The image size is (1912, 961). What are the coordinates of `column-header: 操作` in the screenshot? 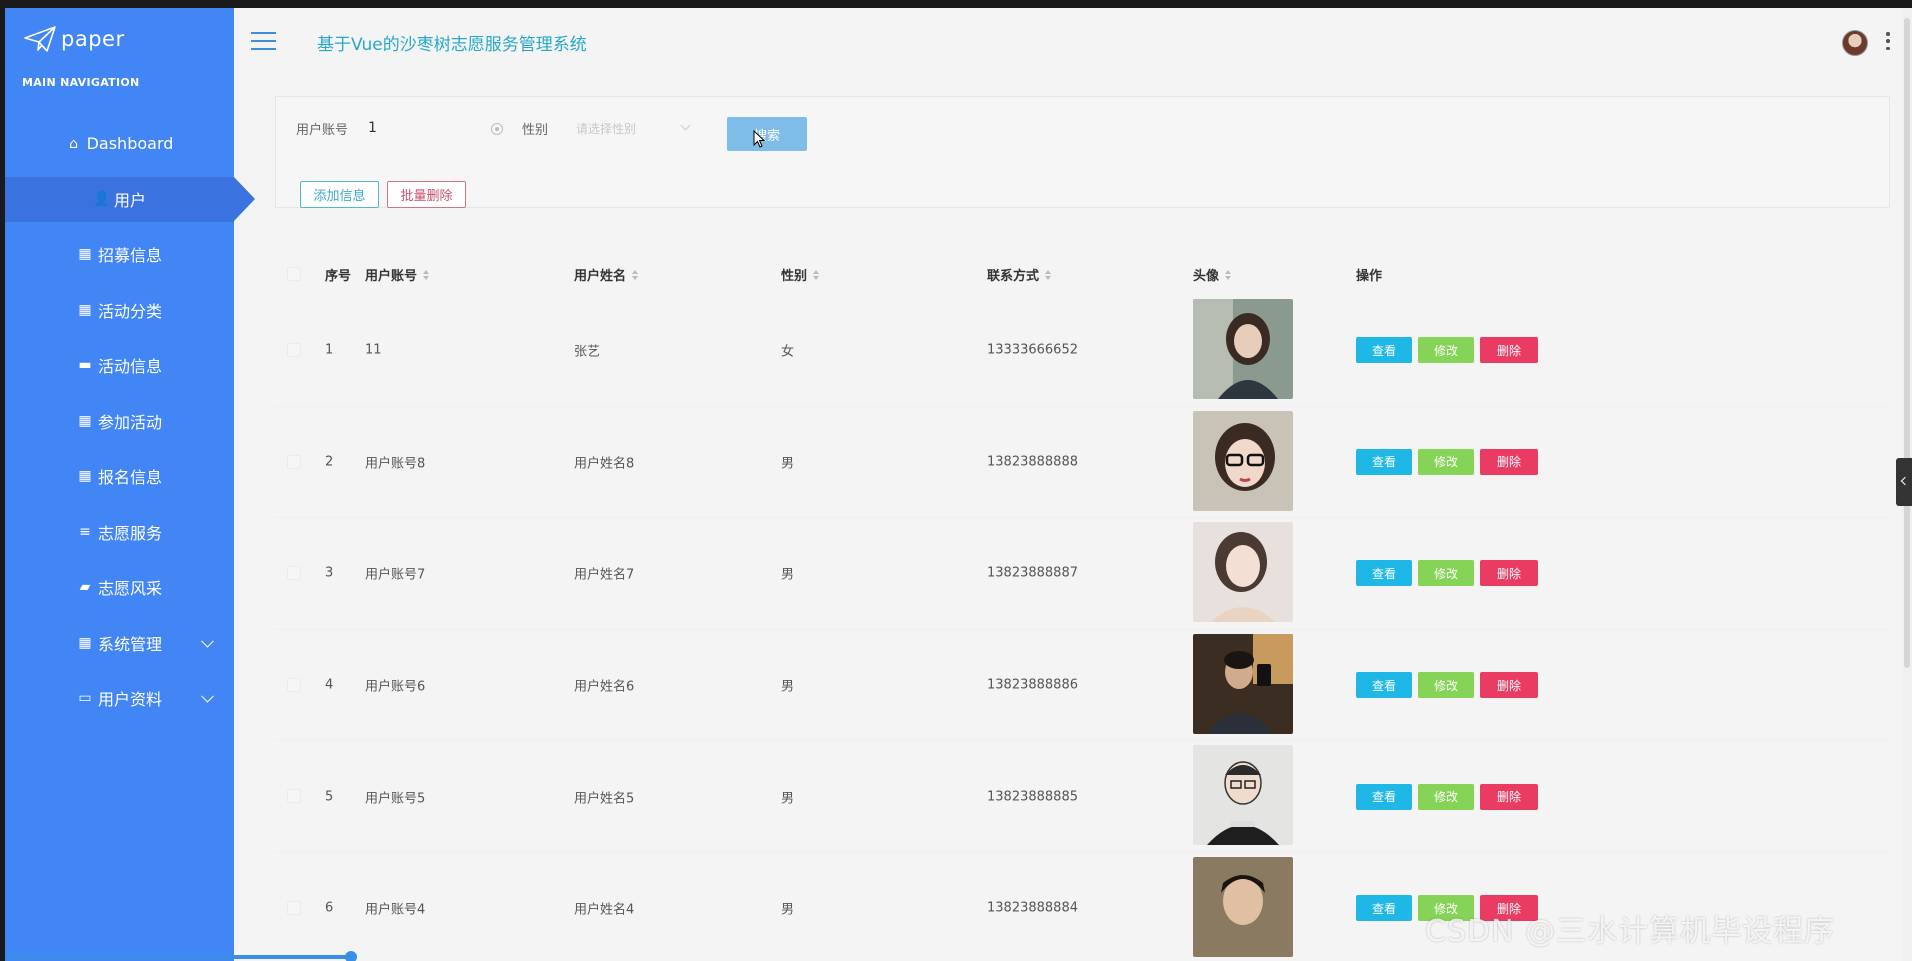 It's located at (1369, 276).